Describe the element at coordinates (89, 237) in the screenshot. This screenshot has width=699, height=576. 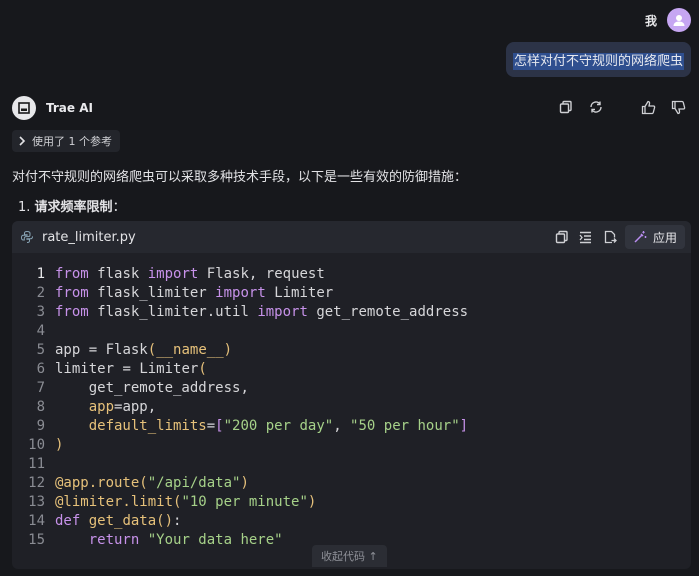
I see `code-filename: rate_limiter.py` at that location.